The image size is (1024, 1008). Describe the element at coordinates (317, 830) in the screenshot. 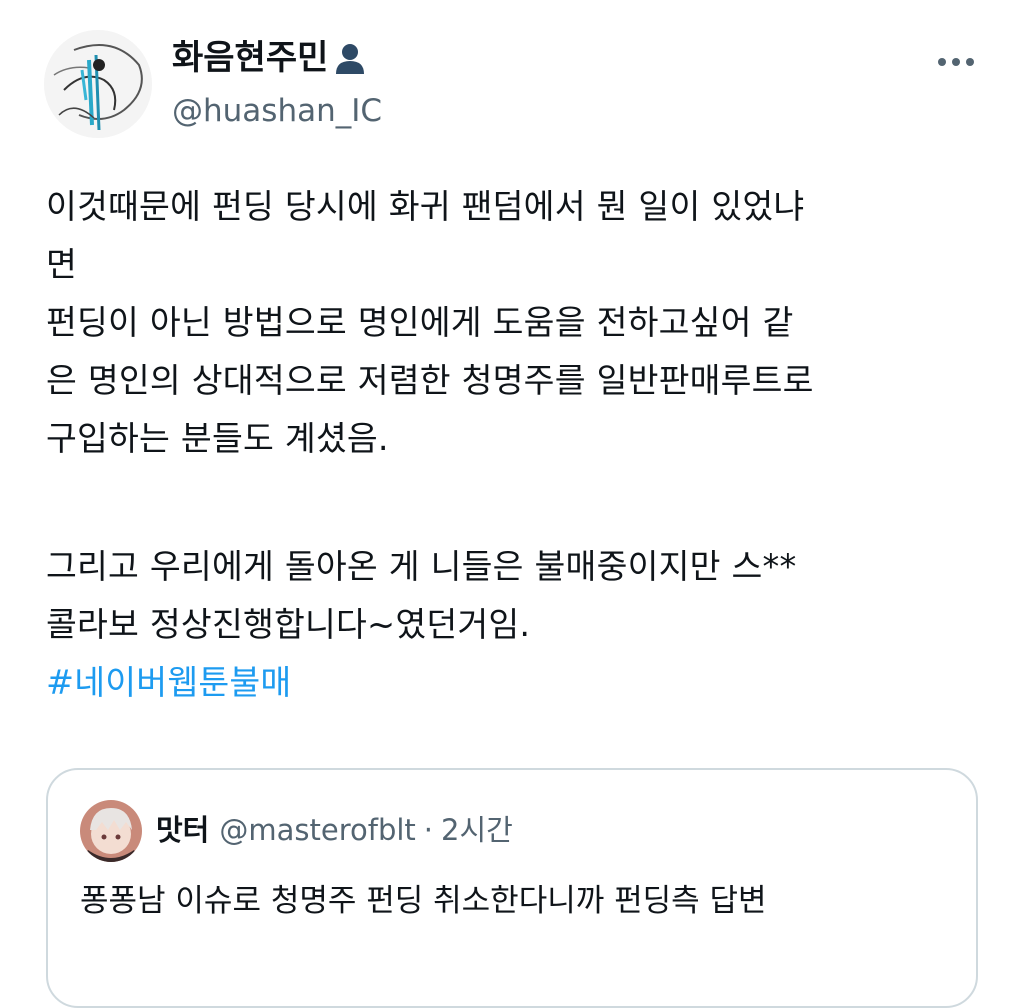

I see `quote-author-handle: @masterofblt` at that location.